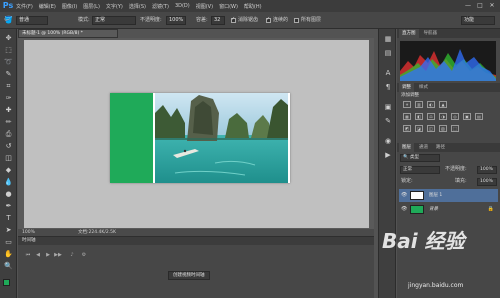 The height and width of the screenshot is (298, 500). What do you see at coordinates (420, 170) in the screenshot?
I see `blend-mode-select: 正常` at bounding box center [420, 170].